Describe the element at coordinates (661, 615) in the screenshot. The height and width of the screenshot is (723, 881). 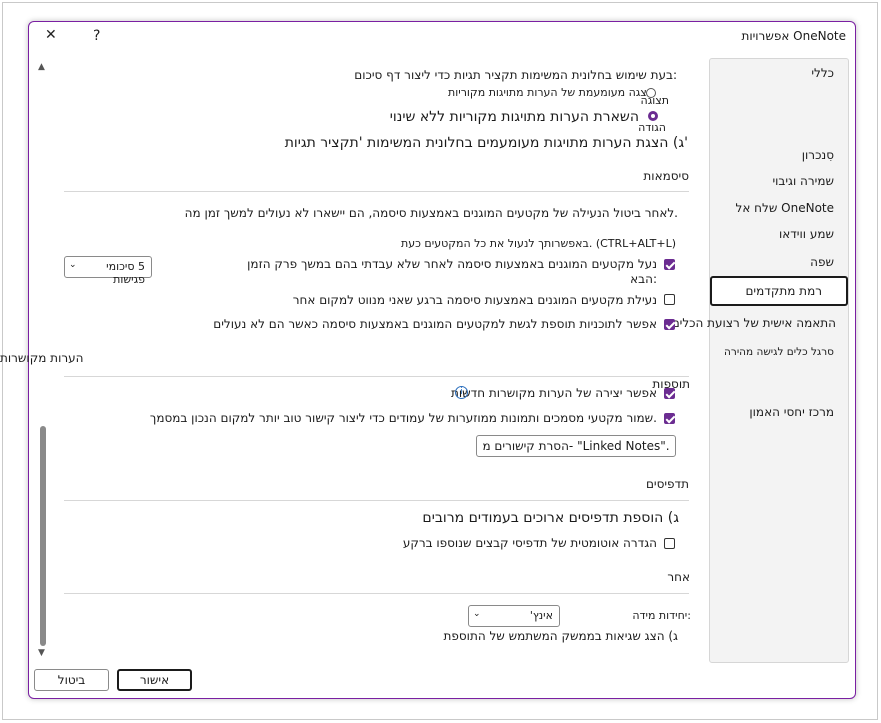
I see `units-label: יחידות מידה:` at that location.